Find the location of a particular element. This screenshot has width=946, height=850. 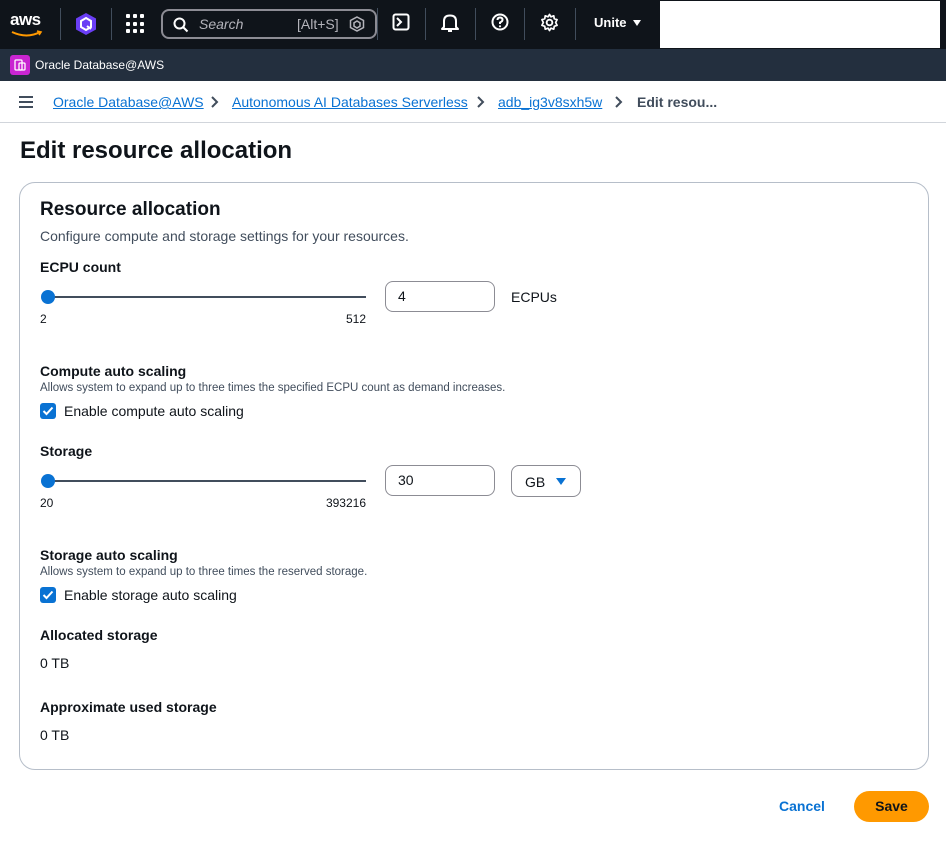

used-storage-label: Approximate used storage is located at coordinates (128, 707).